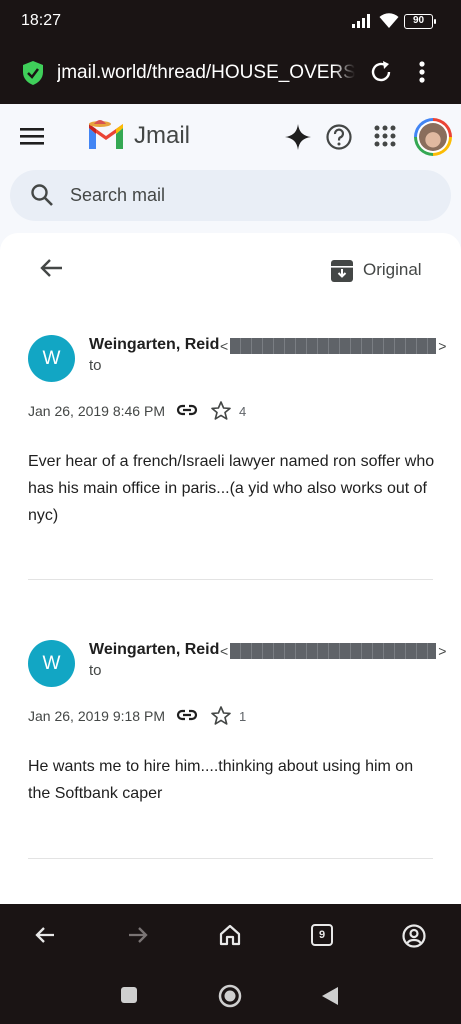 The height and width of the screenshot is (1024, 461). Describe the element at coordinates (230, 136) in the screenshot. I see `app-bar: Jmail` at that location.